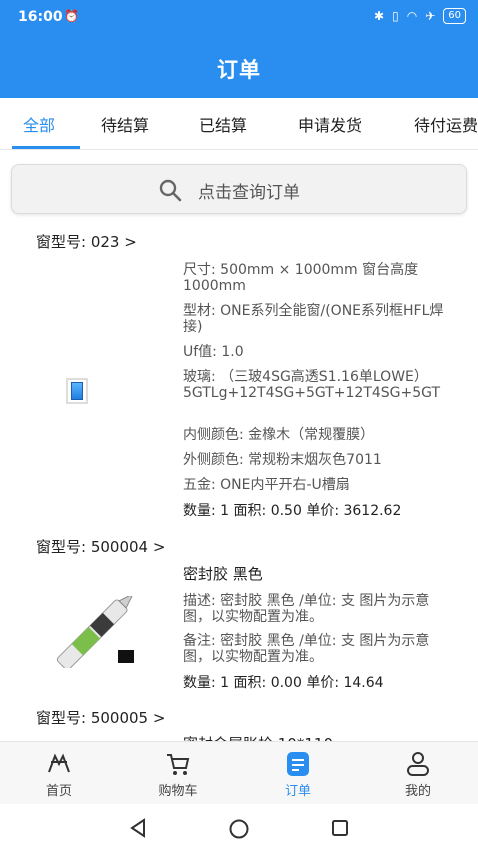 The image size is (478, 850). Describe the element at coordinates (430, 16) in the screenshot. I see `airplane-icon: ✈` at that location.